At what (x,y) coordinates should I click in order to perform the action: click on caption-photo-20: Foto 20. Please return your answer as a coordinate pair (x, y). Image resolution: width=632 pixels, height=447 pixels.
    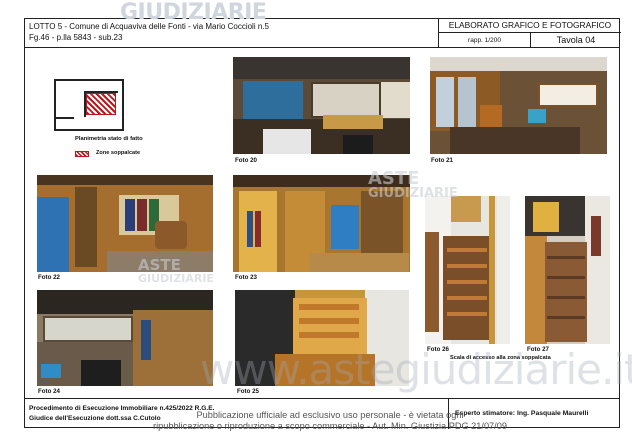
    Looking at the image, I should click on (246, 160).